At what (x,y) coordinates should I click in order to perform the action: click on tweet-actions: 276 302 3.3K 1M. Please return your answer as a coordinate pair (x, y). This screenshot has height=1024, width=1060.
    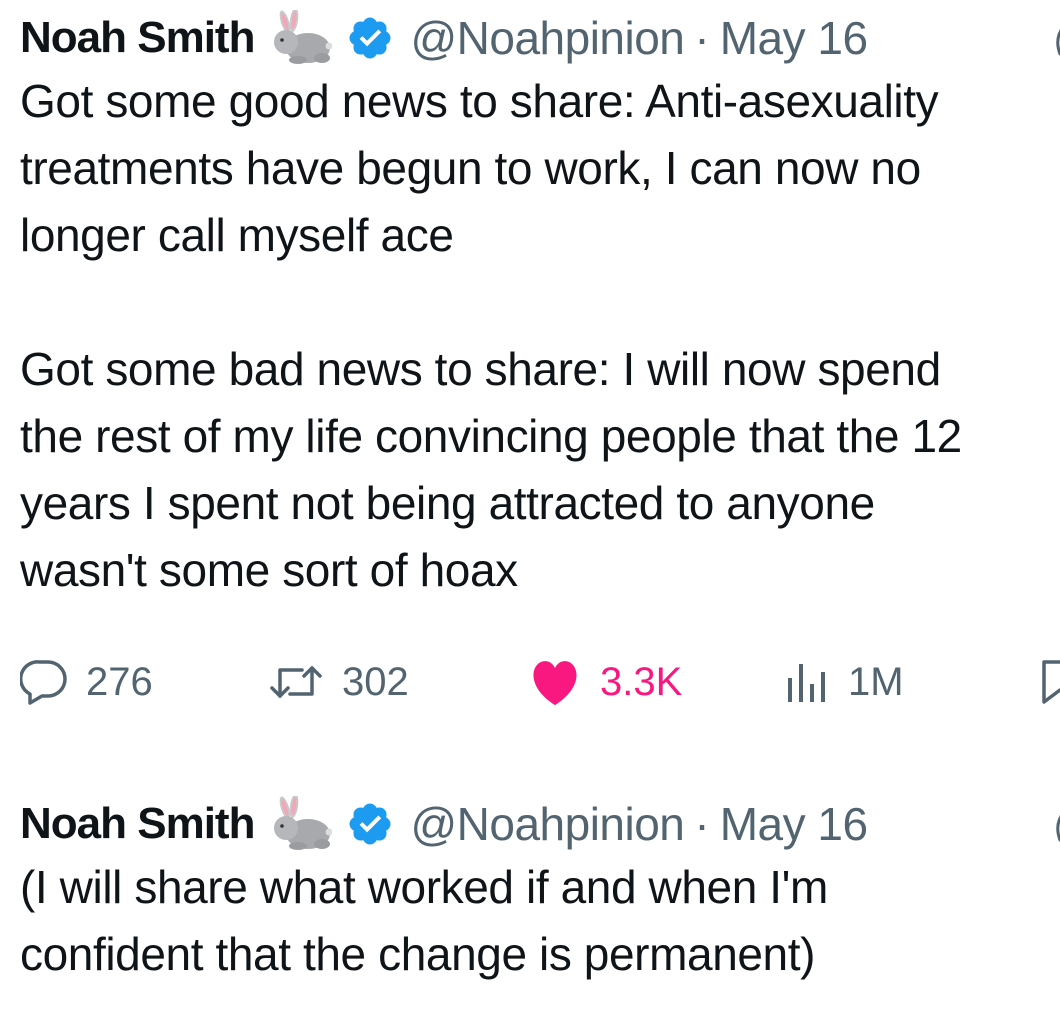
    Looking at the image, I should click on (540, 682).